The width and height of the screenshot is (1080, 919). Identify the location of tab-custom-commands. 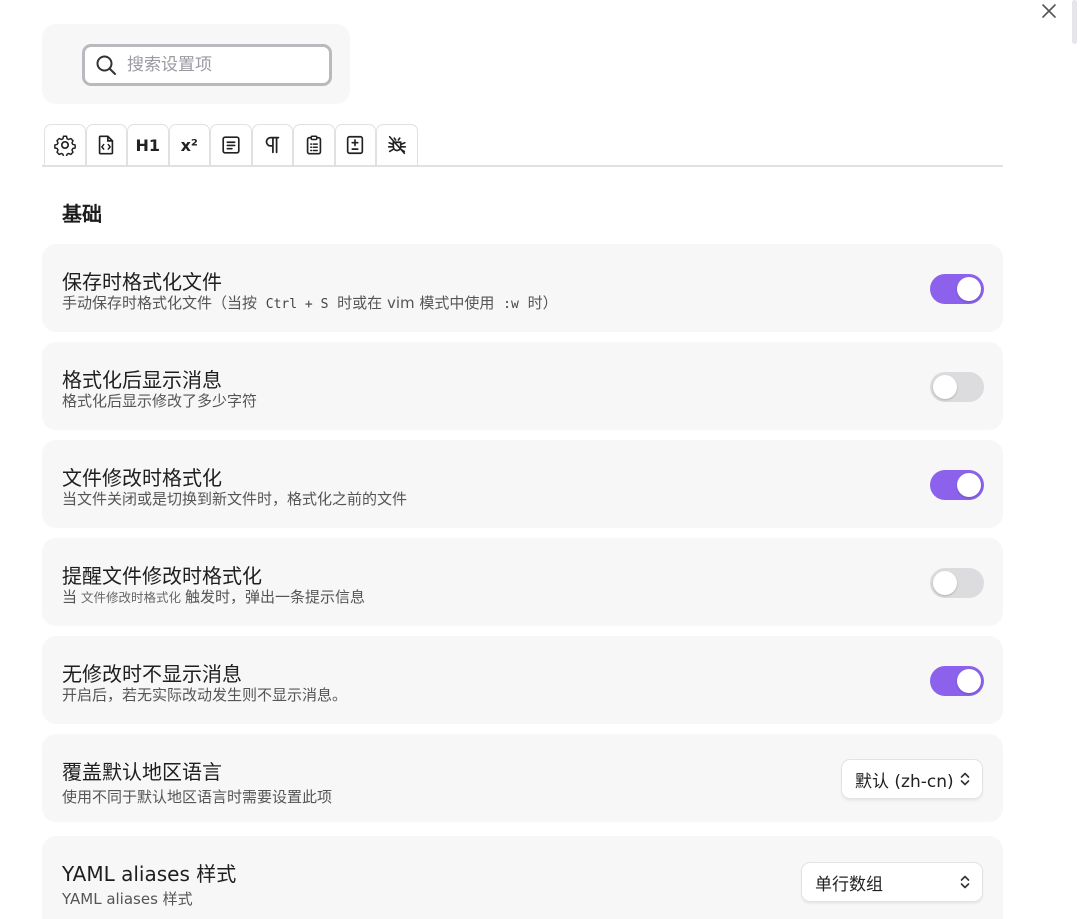
(355, 144).